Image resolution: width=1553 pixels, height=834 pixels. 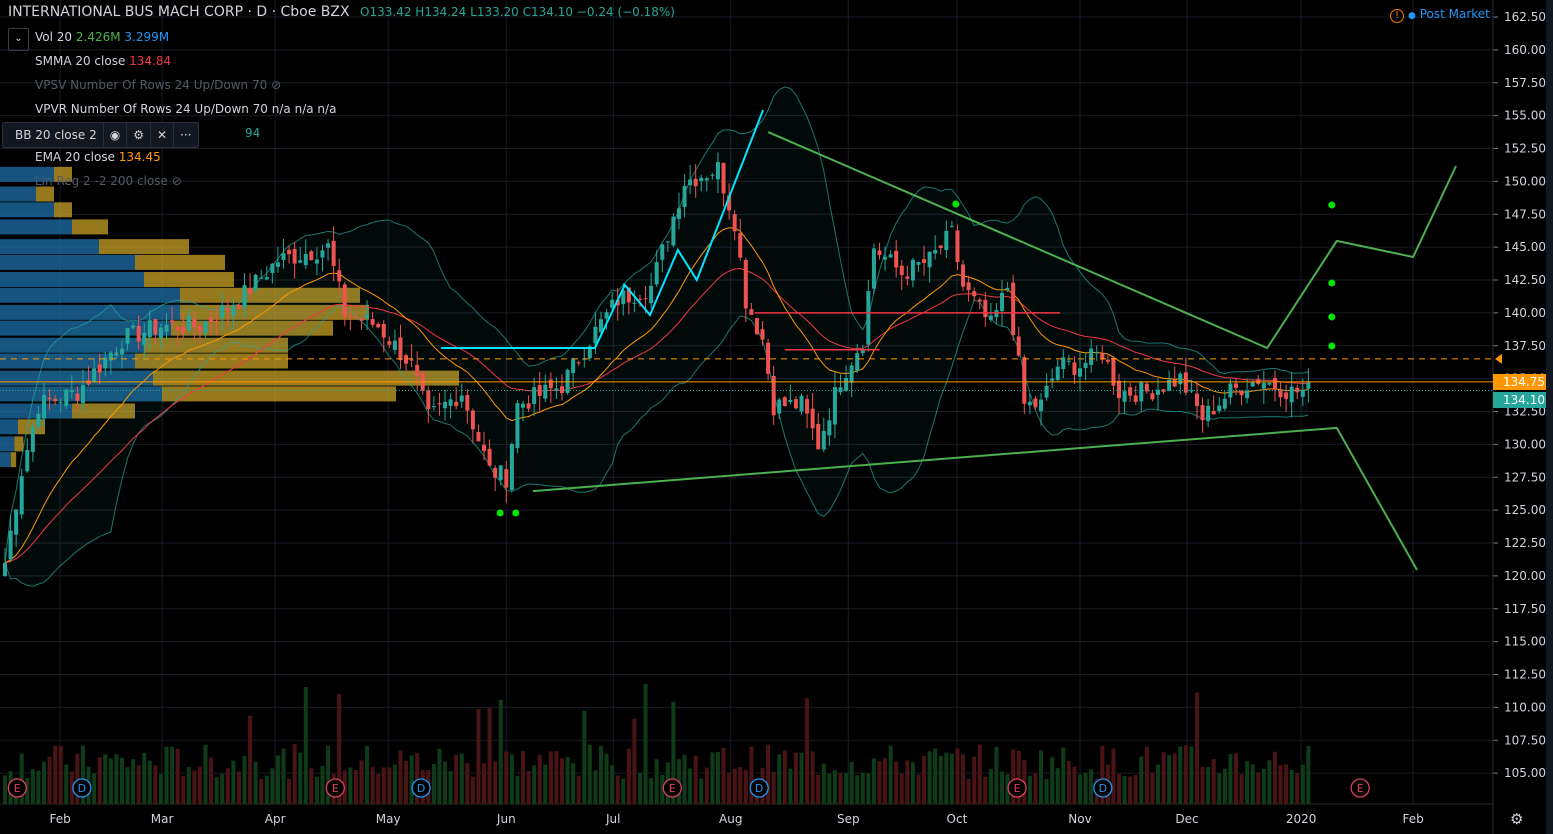 What do you see at coordinates (1440, 15) in the screenshot?
I see `post-market-status: ! ● Post Market` at bounding box center [1440, 15].